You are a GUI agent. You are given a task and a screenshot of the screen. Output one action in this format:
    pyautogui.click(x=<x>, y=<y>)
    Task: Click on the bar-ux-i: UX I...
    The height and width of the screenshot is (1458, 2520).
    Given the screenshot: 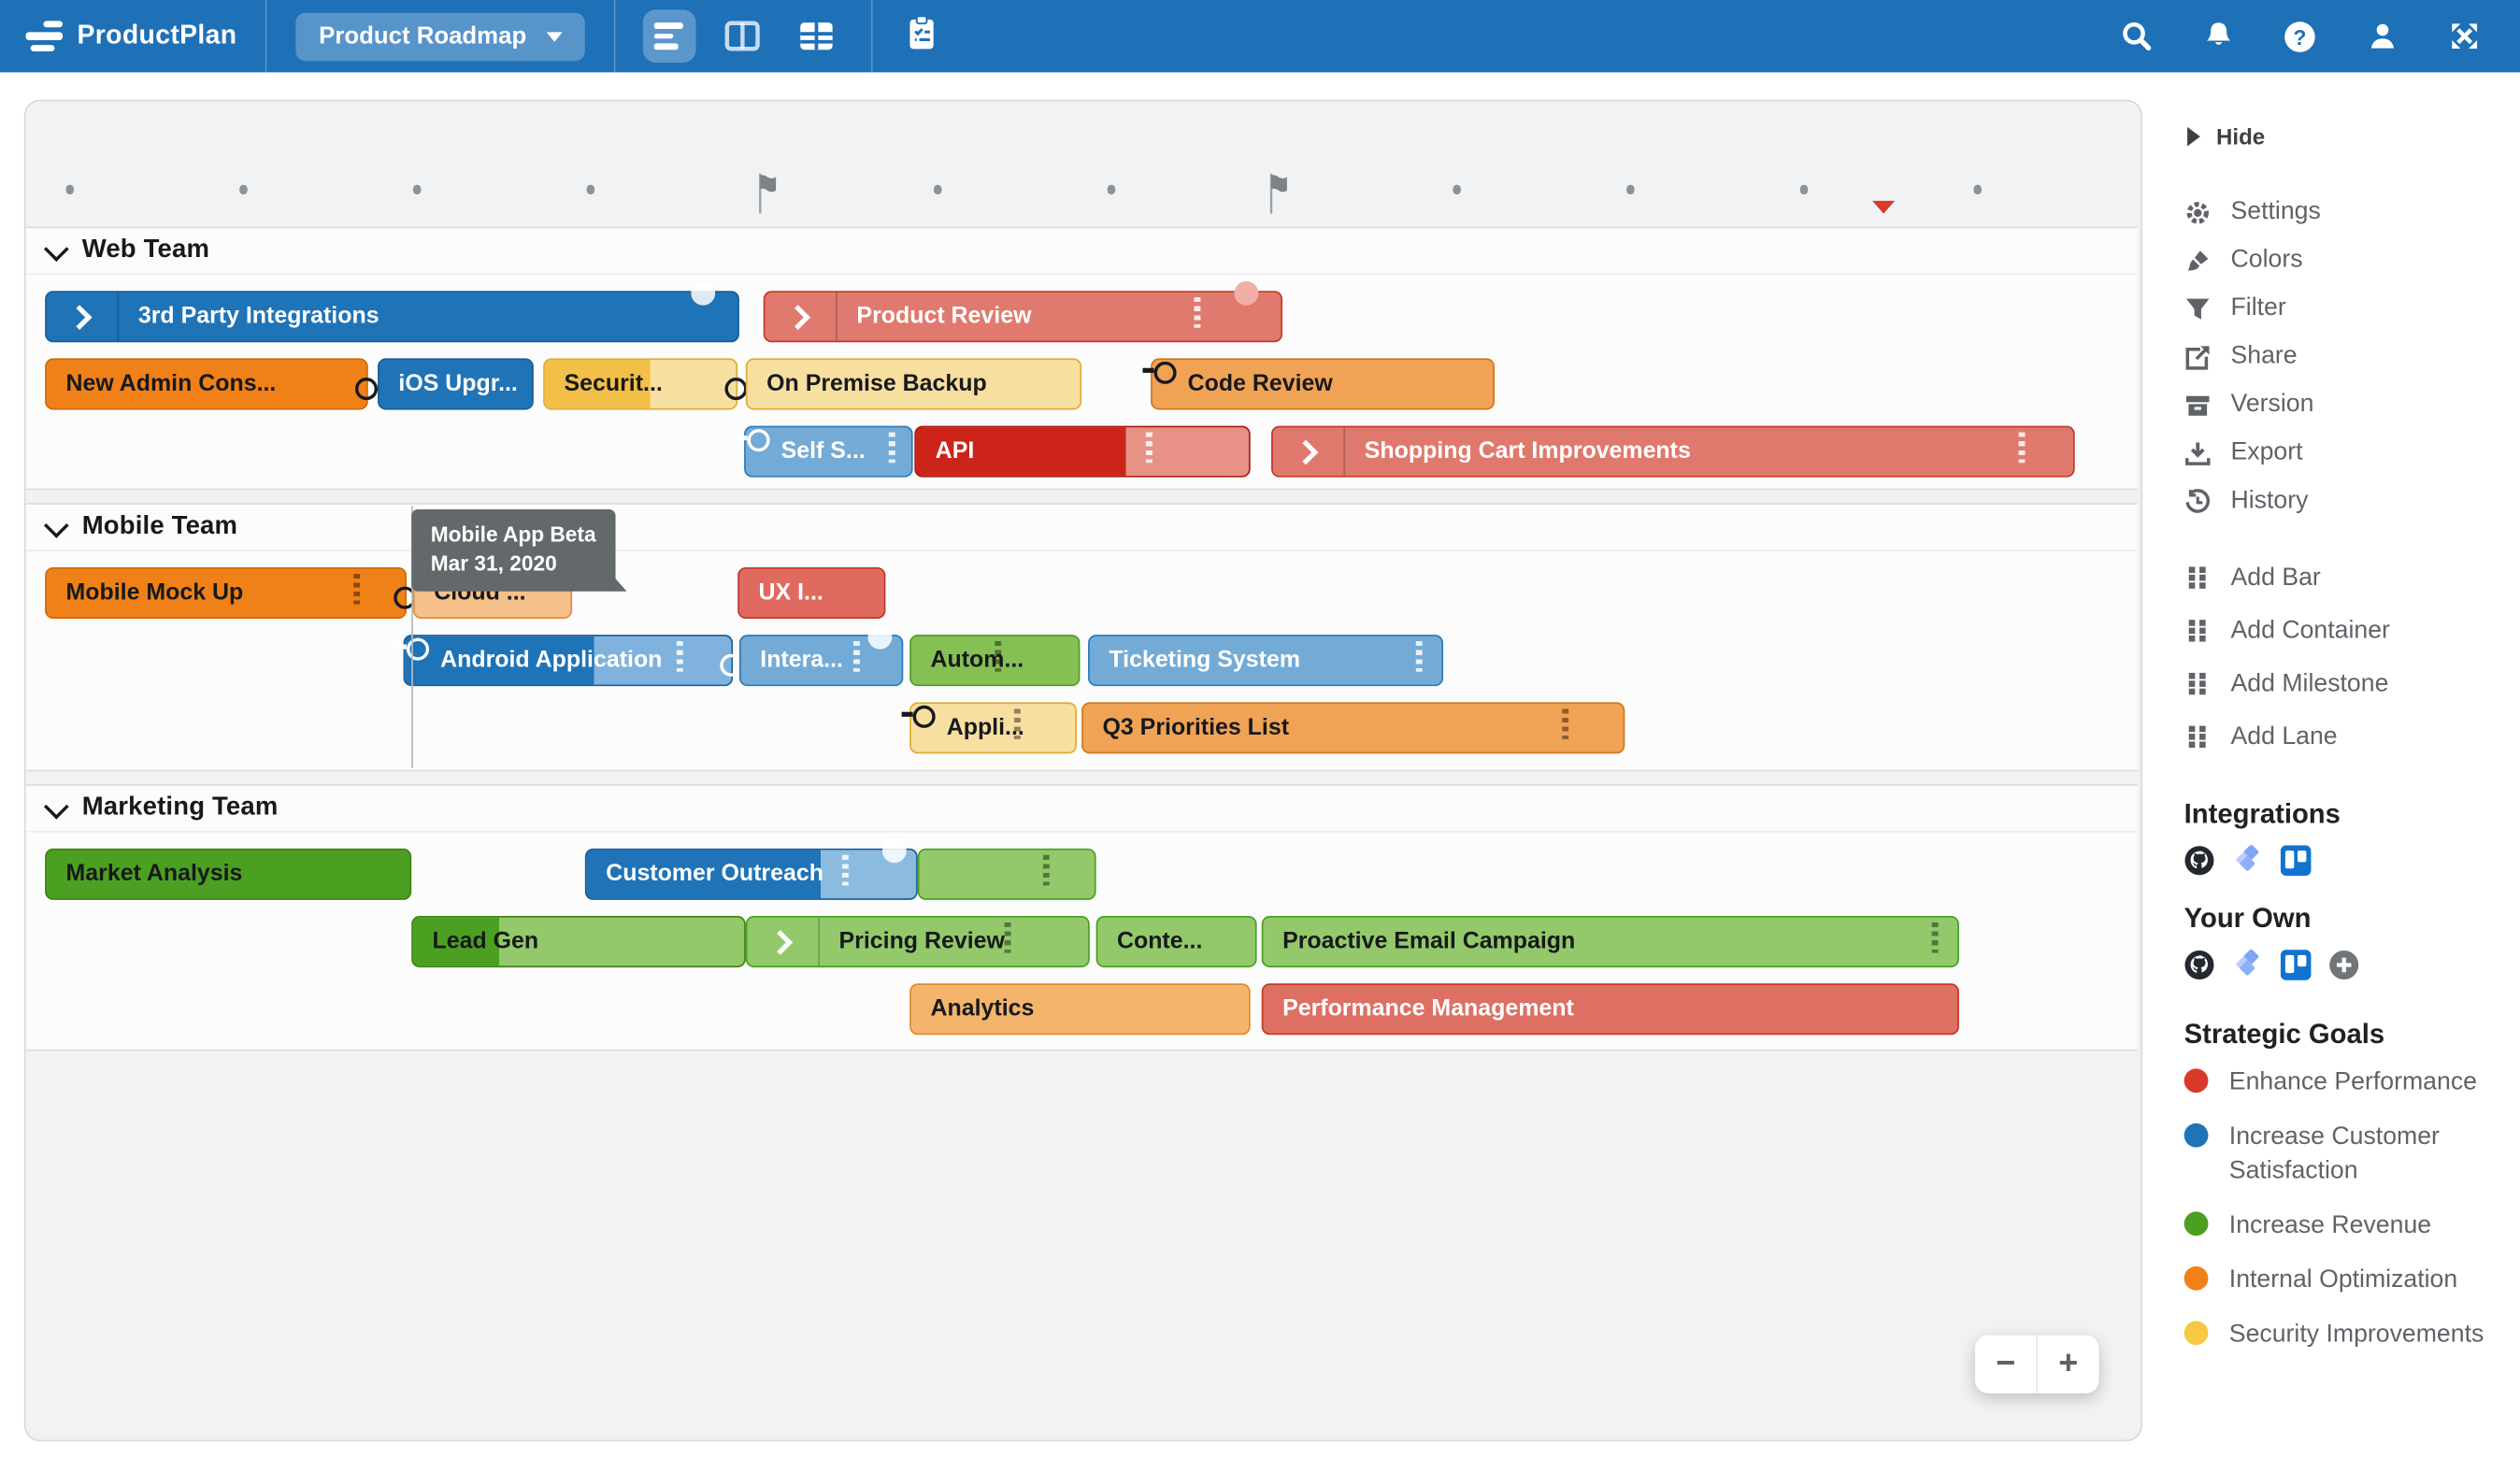 What is the action you would take?
    pyautogui.click(x=811, y=592)
    